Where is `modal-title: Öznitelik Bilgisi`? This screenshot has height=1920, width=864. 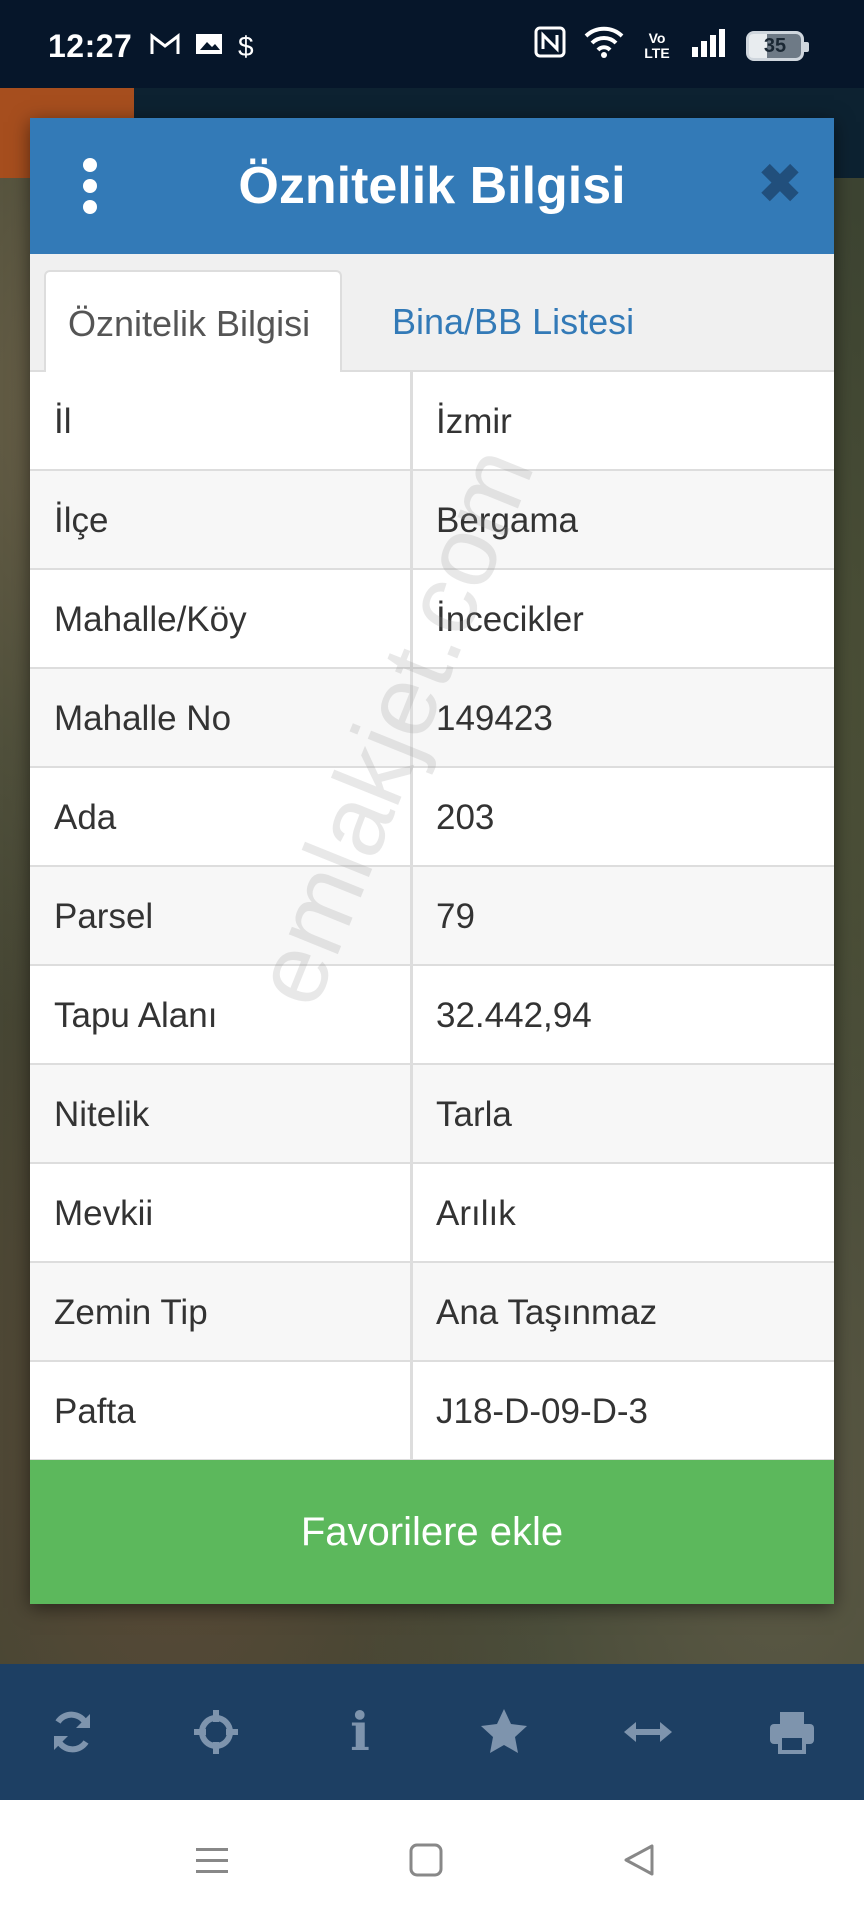 modal-title: Öznitelik Bilgisi is located at coordinates (432, 186).